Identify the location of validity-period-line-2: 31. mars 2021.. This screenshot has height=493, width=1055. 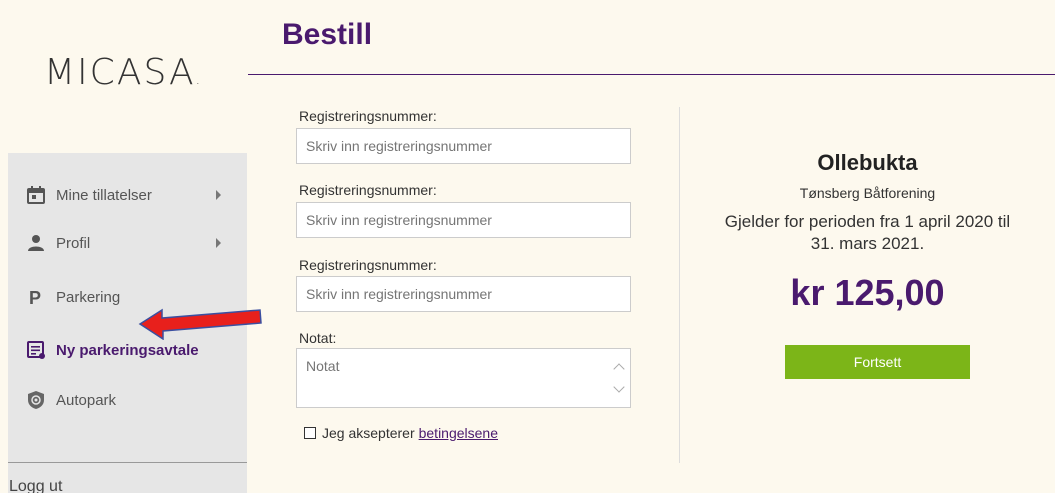
(867, 243).